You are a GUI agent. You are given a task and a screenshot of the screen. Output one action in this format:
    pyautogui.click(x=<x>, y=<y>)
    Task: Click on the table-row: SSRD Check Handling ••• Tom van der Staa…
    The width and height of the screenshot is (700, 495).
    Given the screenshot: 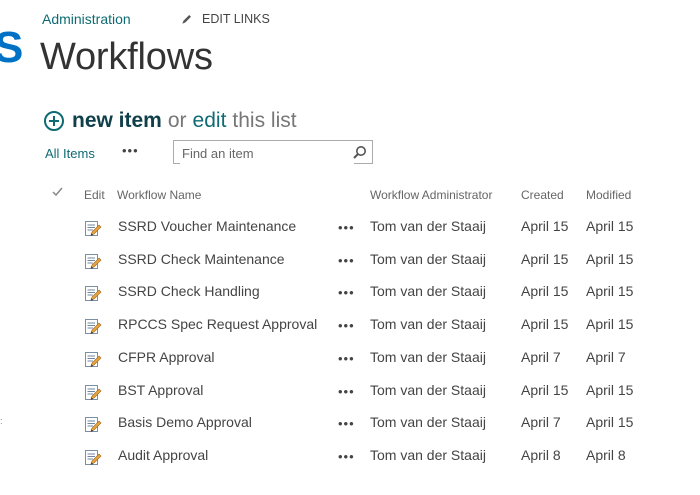 What is the action you would take?
    pyautogui.click(x=350, y=299)
    